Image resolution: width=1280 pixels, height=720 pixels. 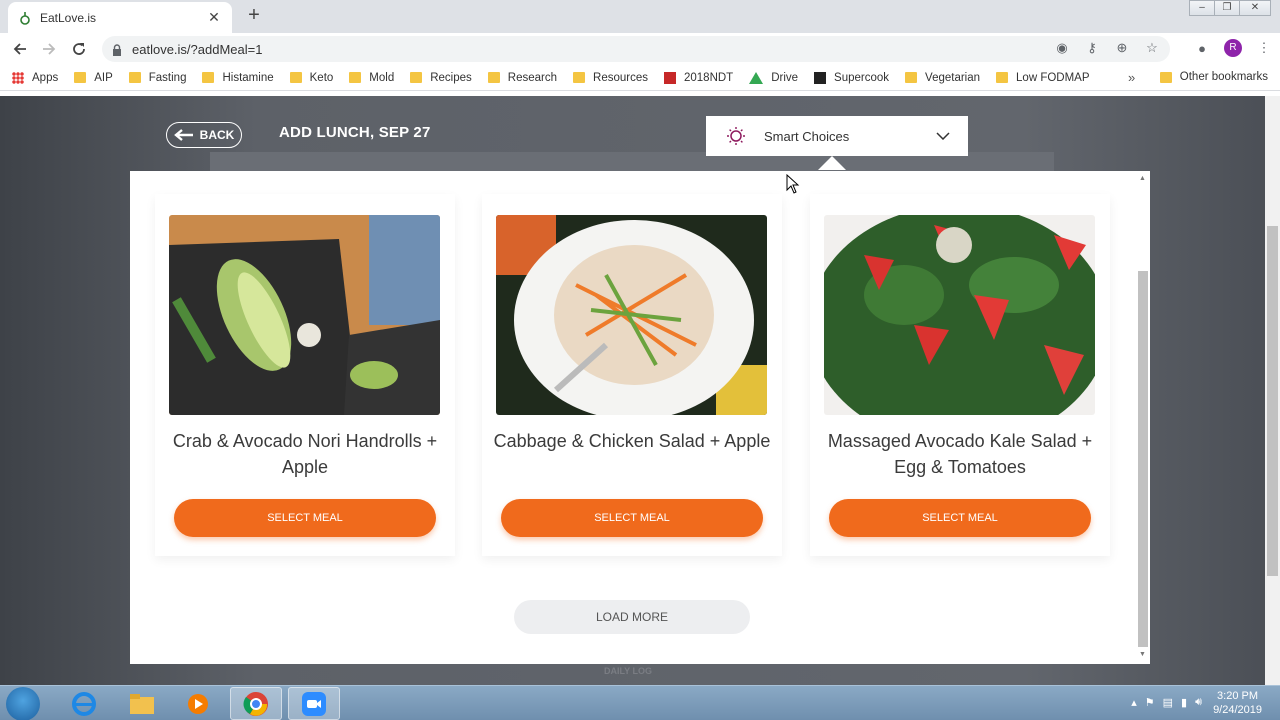 I want to click on bookmark-apps: Apps, so click(x=35, y=77).